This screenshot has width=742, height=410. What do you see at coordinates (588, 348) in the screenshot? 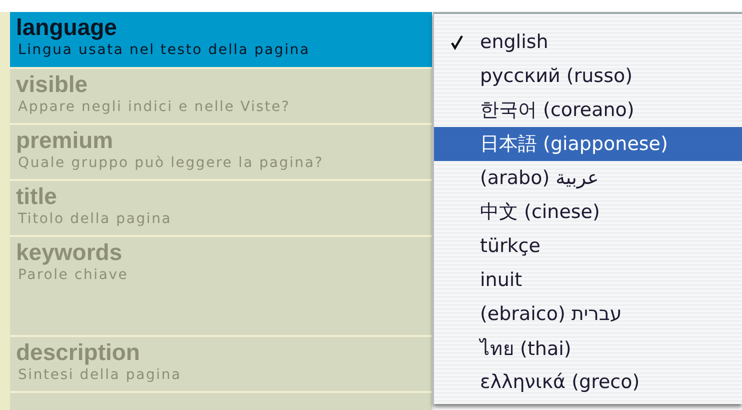
I see `menu-item: ไทย (thai)` at bounding box center [588, 348].